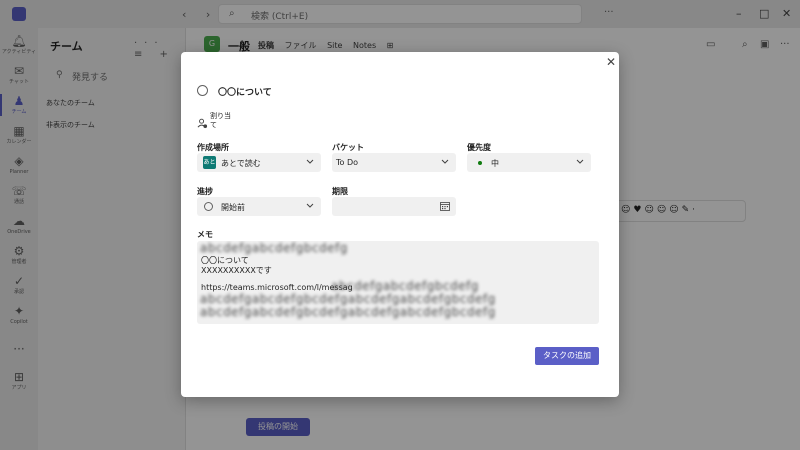 The image size is (800, 450). What do you see at coordinates (347, 162) in the screenshot?
I see `bucket-value: To Do` at bounding box center [347, 162].